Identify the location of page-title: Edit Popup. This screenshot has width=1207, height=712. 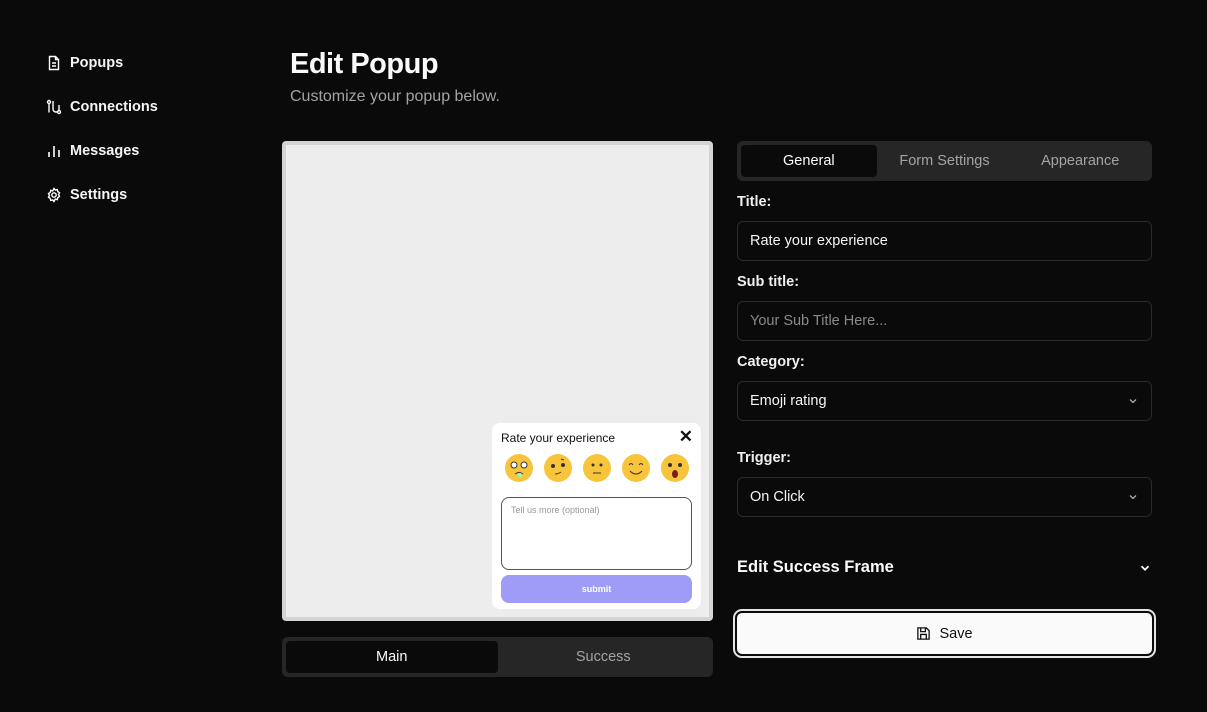
(364, 64).